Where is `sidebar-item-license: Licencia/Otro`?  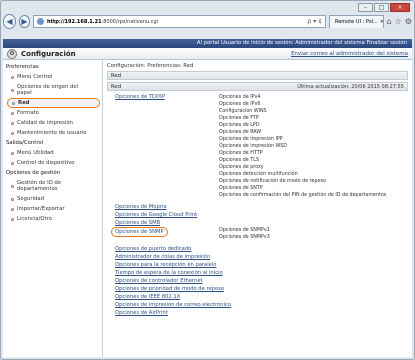
sidebar-item-license: Licencia/Otro is located at coordinates (52, 219).